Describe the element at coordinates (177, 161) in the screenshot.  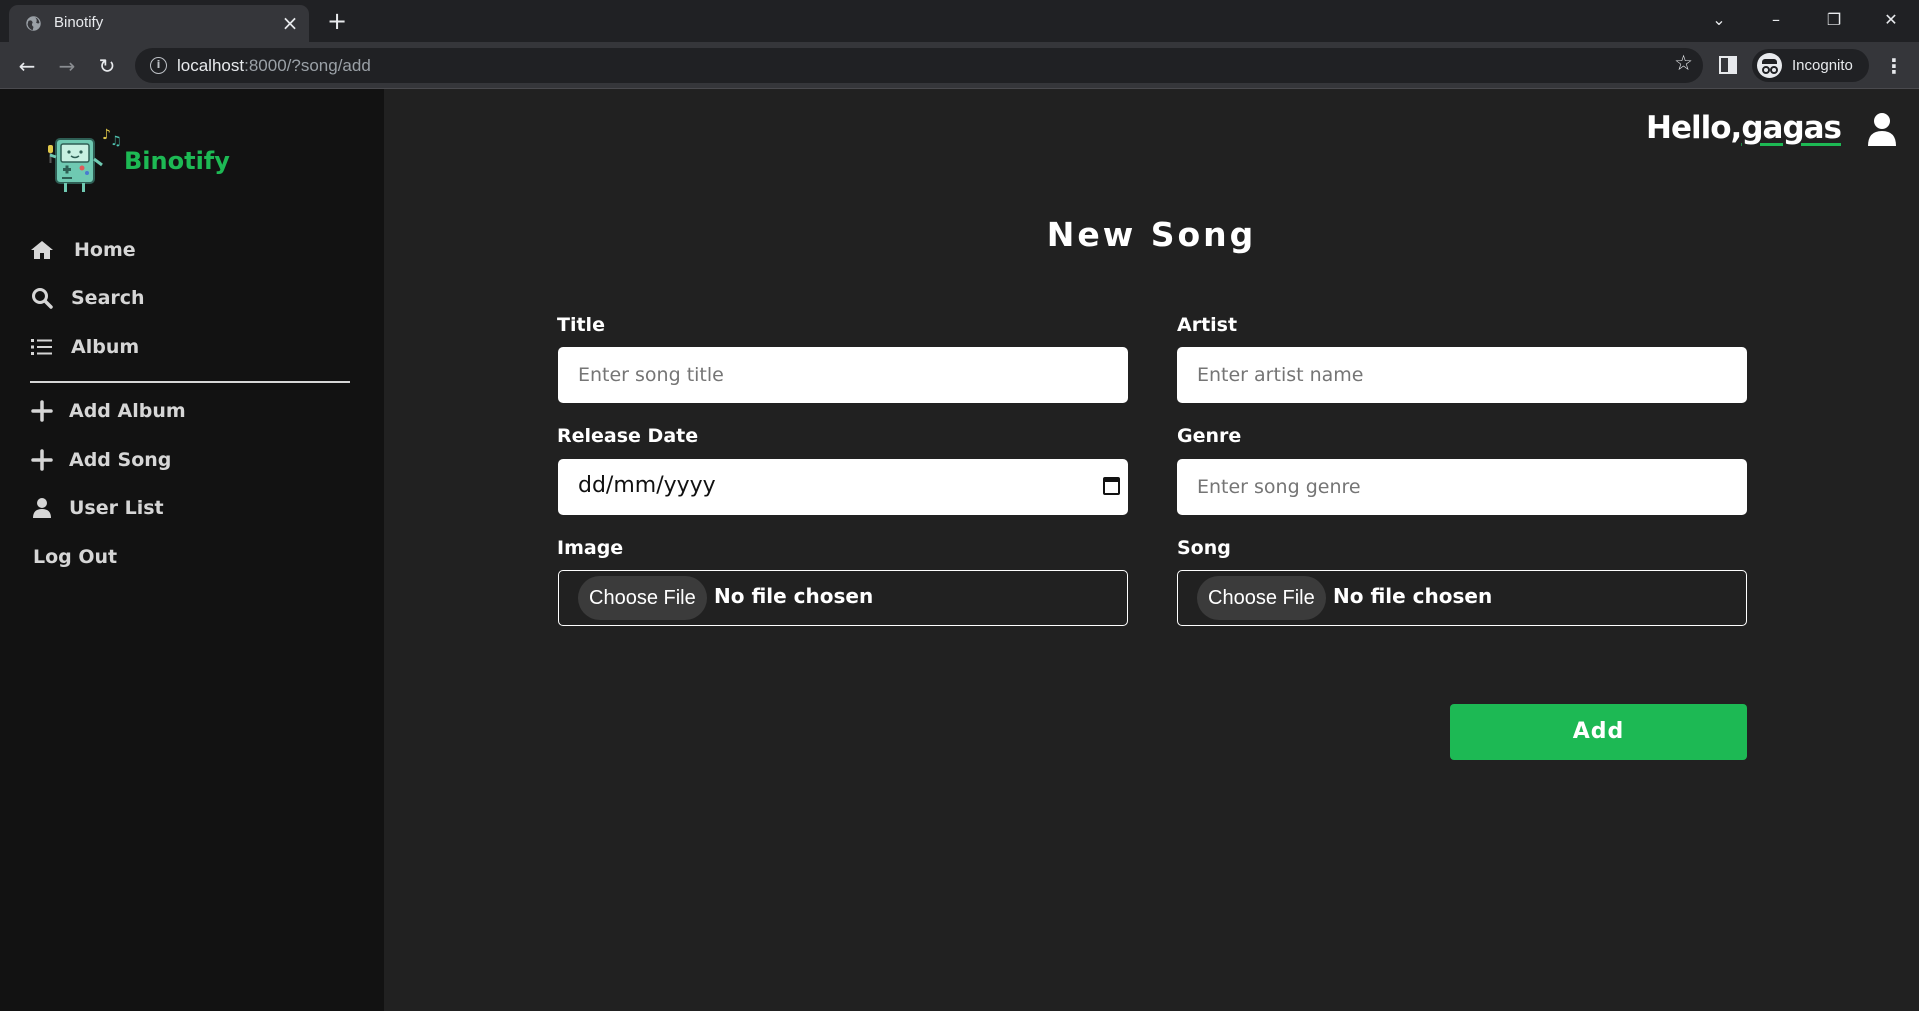
I see `brand-name: Binotify` at that location.